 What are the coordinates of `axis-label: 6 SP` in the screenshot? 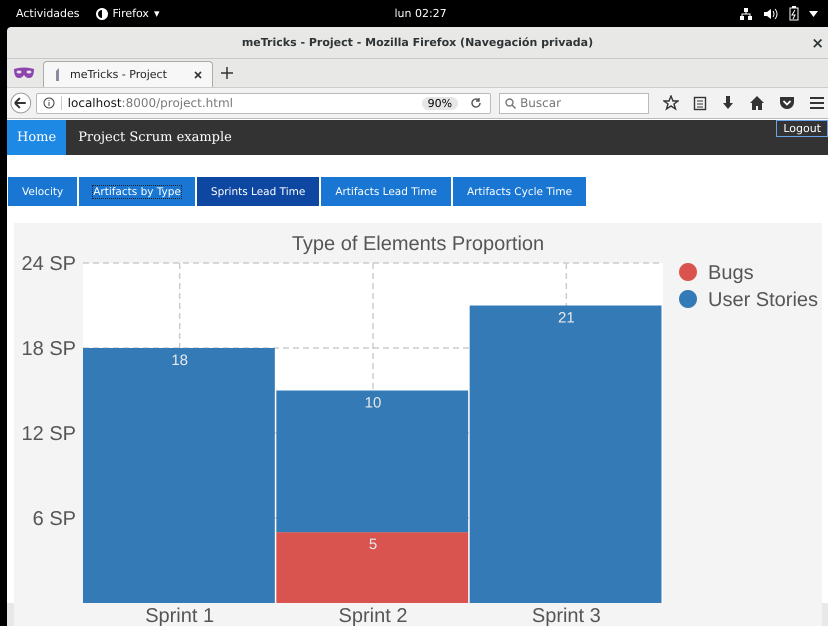 It's located at (54, 519).